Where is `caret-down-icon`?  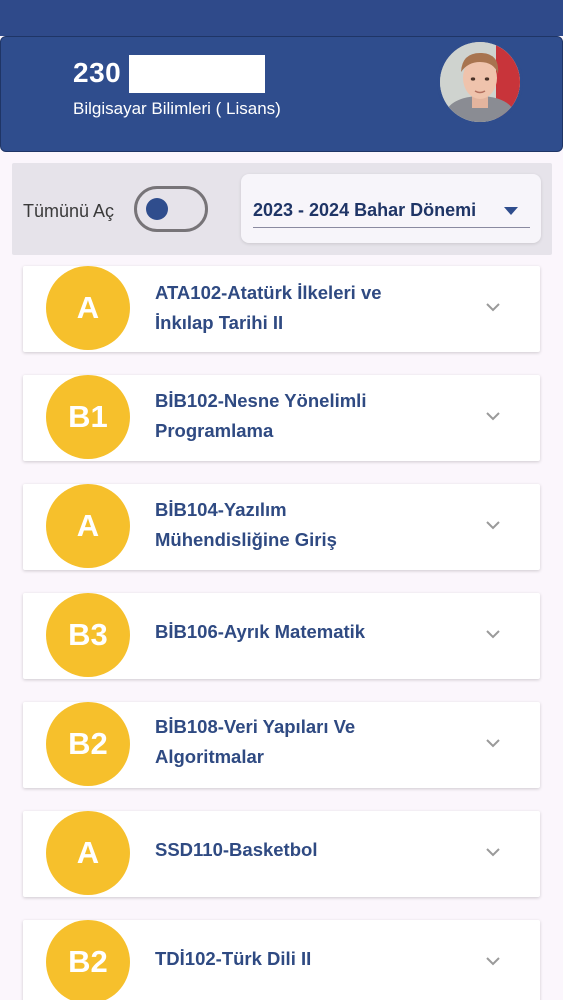
caret-down-icon is located at coordinates (511, 211).